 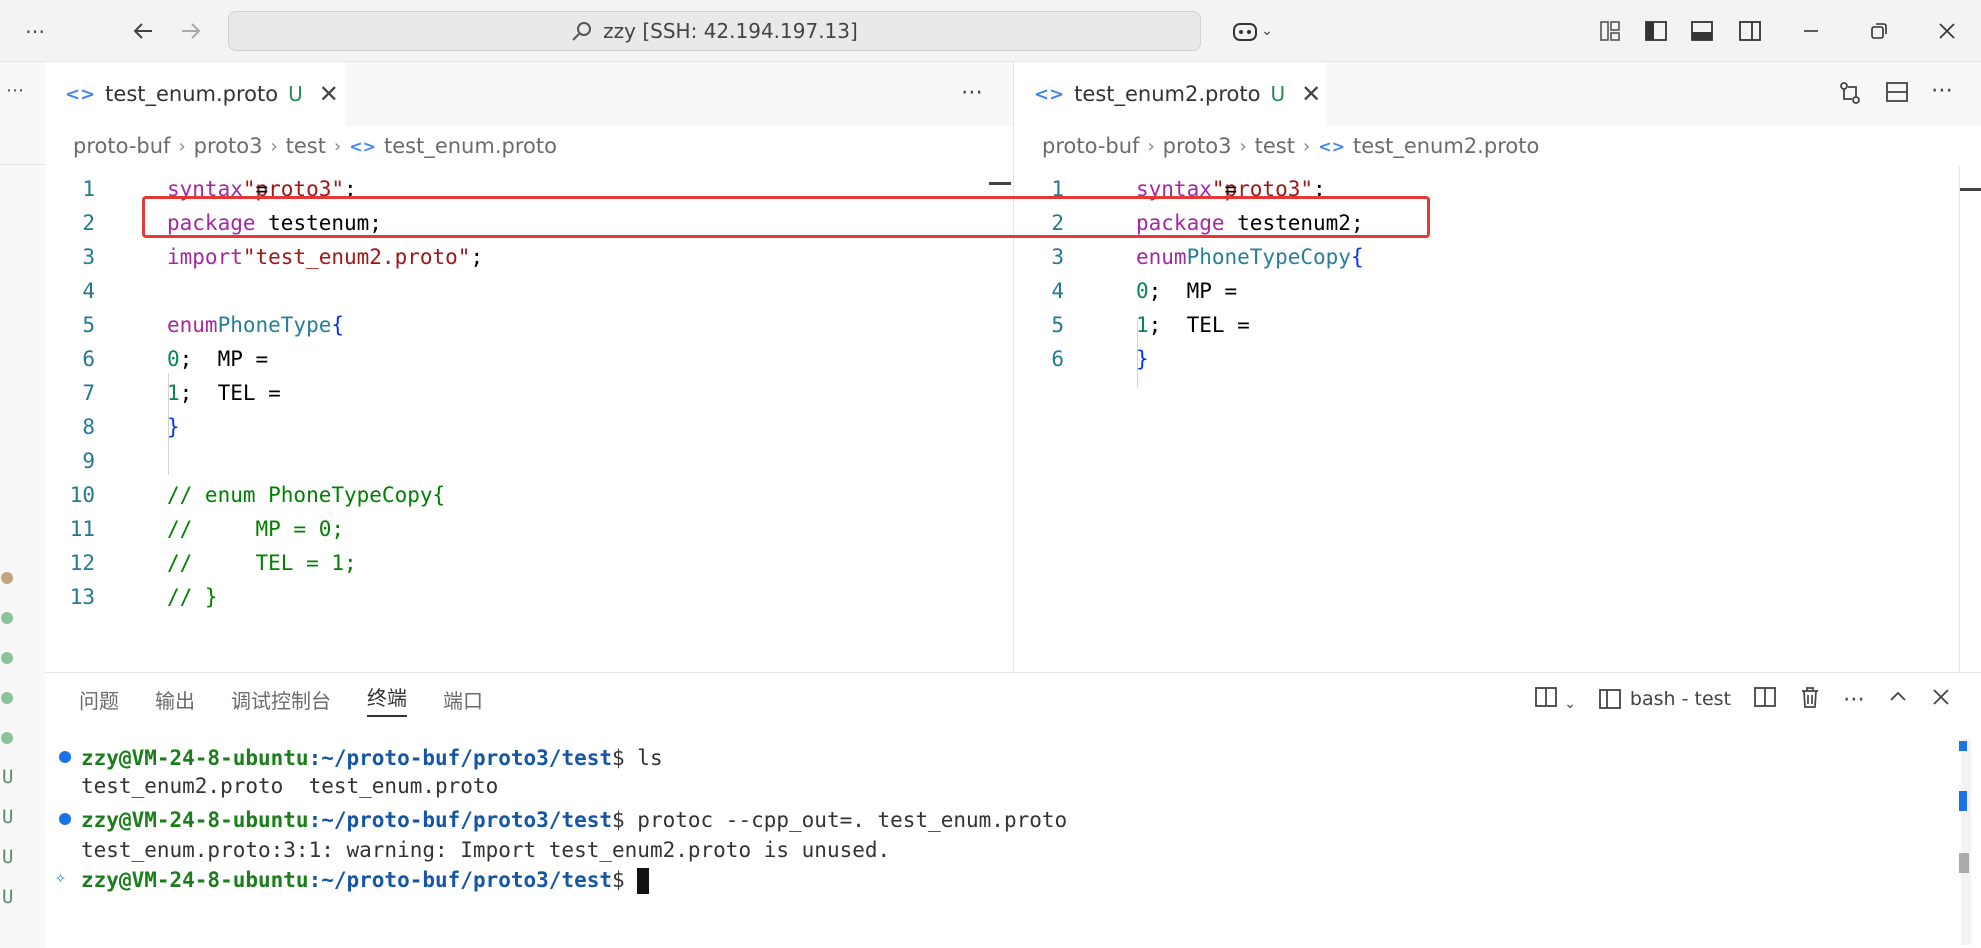 I want to click on divider, so click(x=22, y=164).